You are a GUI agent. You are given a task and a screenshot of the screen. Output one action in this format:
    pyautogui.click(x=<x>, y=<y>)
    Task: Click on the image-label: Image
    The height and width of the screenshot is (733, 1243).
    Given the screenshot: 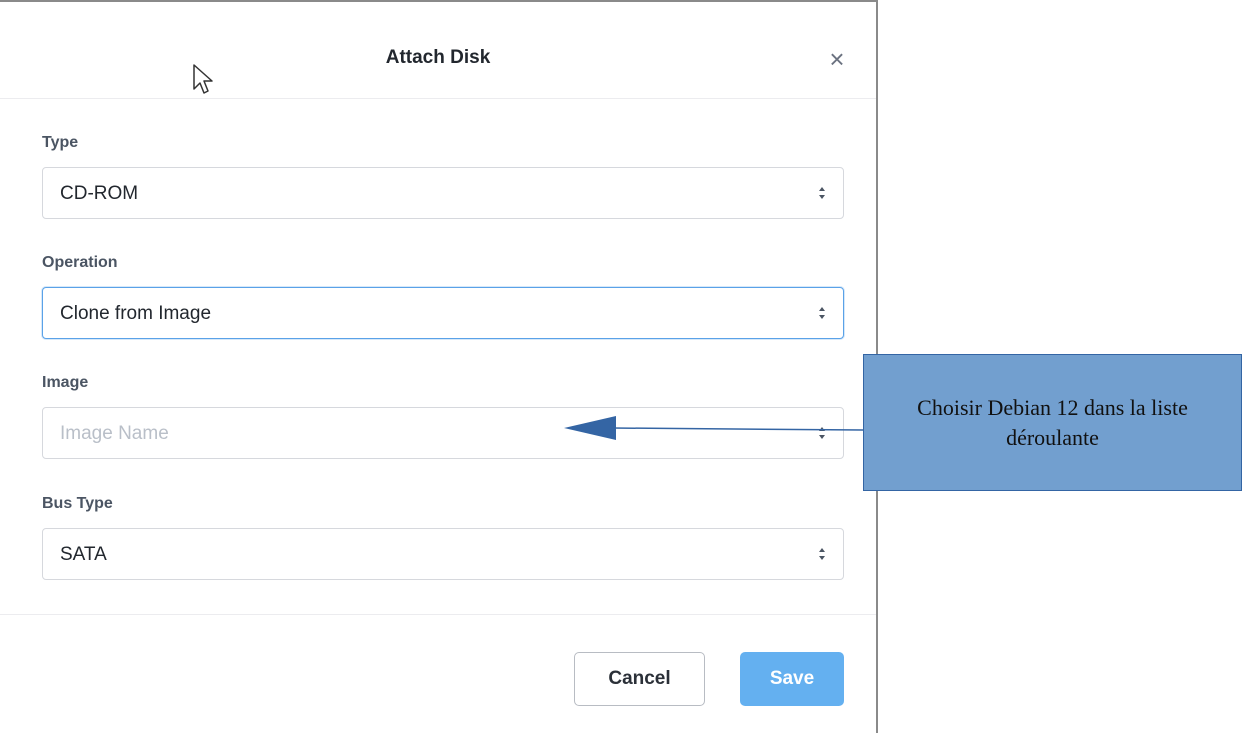 What is the action you would take?
    pyautogui.click(x=65, y=382)
    